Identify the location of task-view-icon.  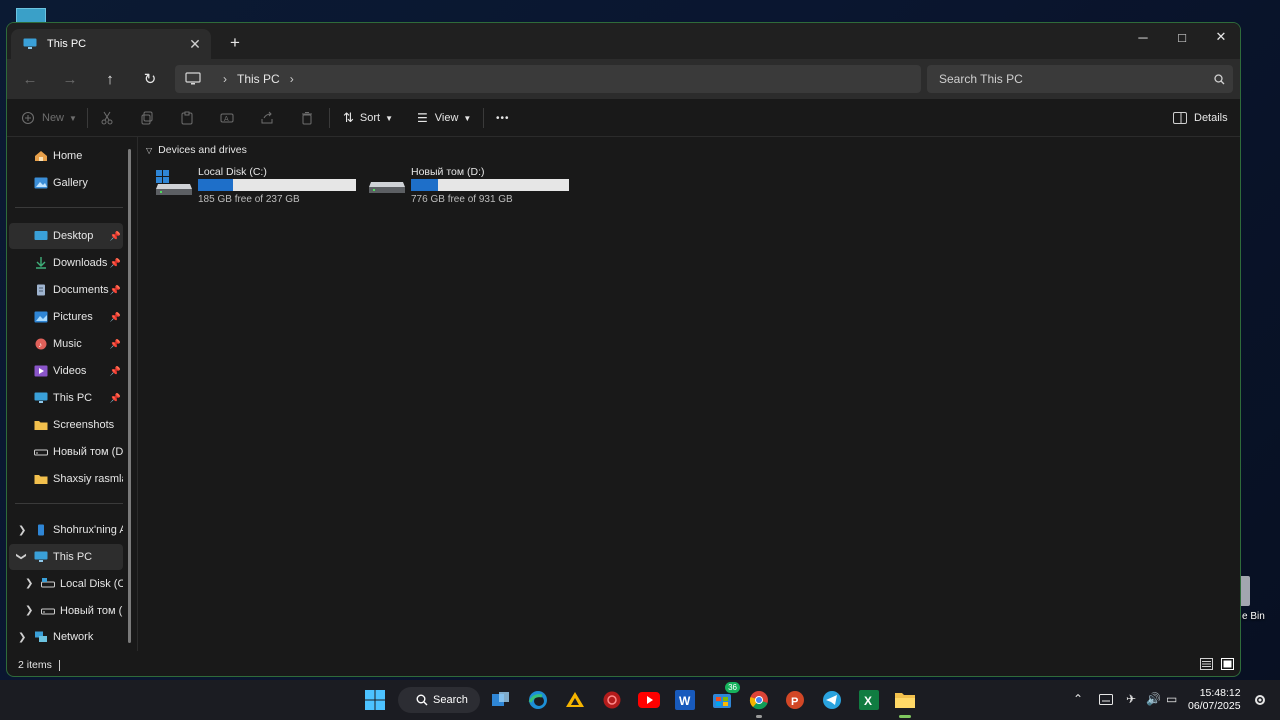
(501, 700).